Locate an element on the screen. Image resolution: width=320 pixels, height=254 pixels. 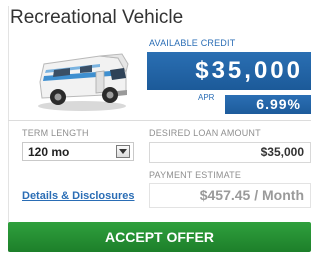
section-divider is located at coordinates (159, 120).